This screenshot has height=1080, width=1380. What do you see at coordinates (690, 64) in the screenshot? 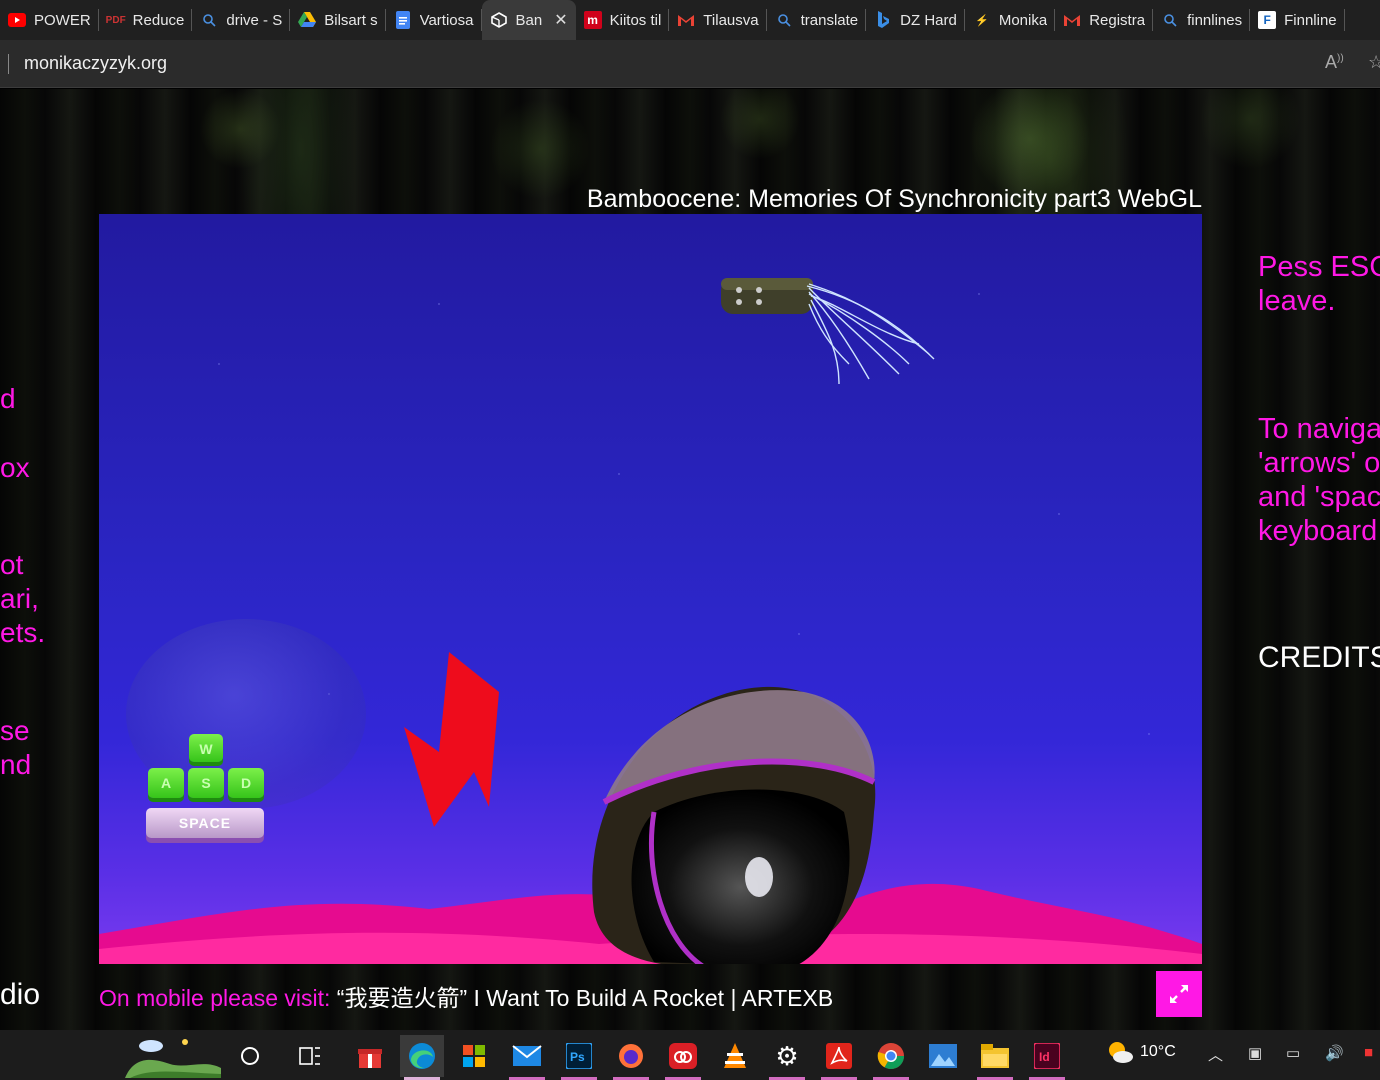
I see `address-bar: monikaczyzyk.org A)) ☆` at bounding box center [690, 64].